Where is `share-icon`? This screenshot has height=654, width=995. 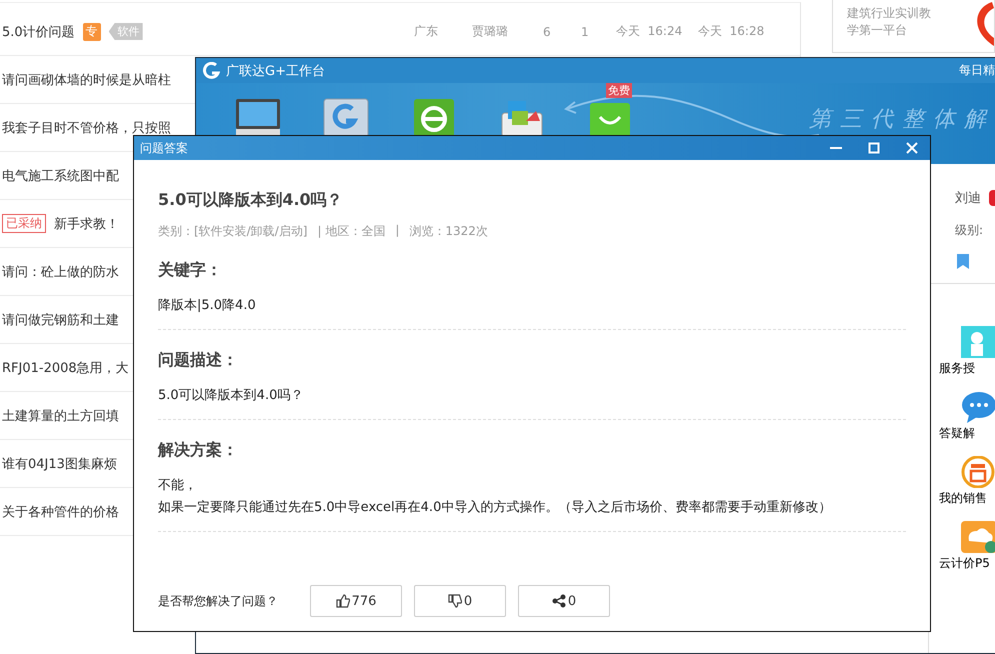
share-icon is located at coordinates (559, 601).